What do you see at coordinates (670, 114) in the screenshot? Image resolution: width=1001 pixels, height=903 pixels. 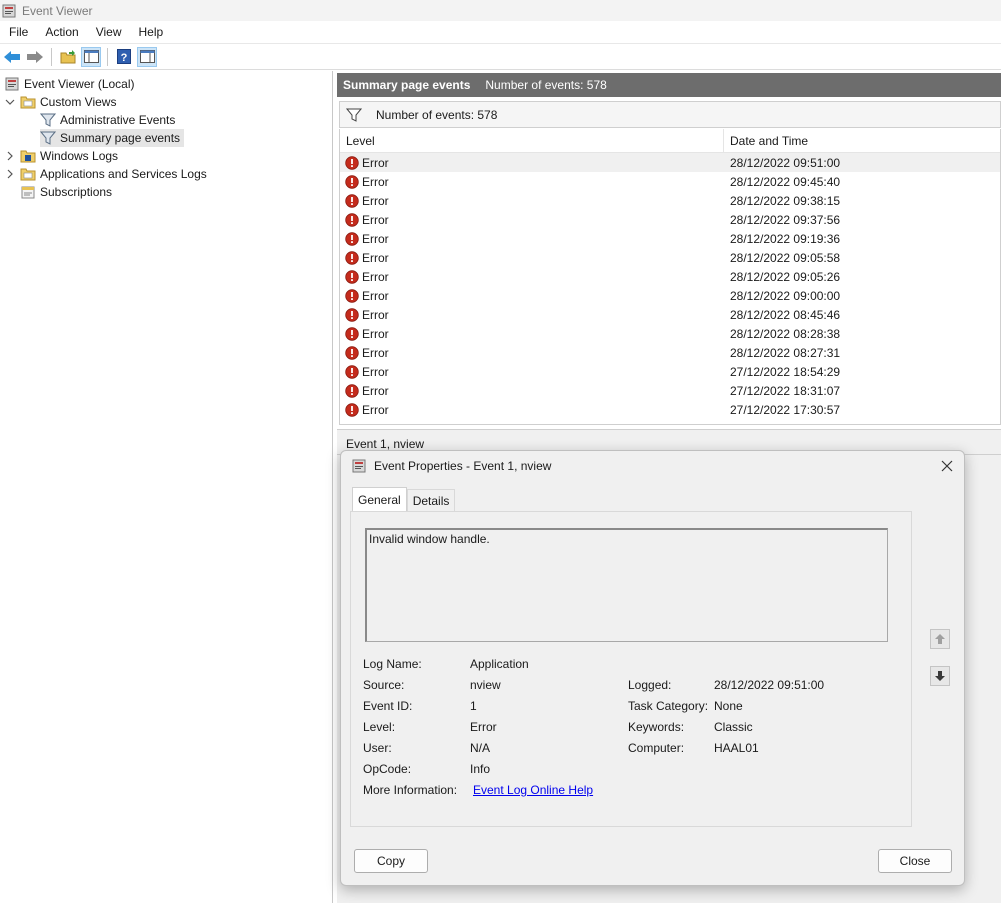 I see `filter-bar: Number of events: 578` at bounding box center [670, 114].